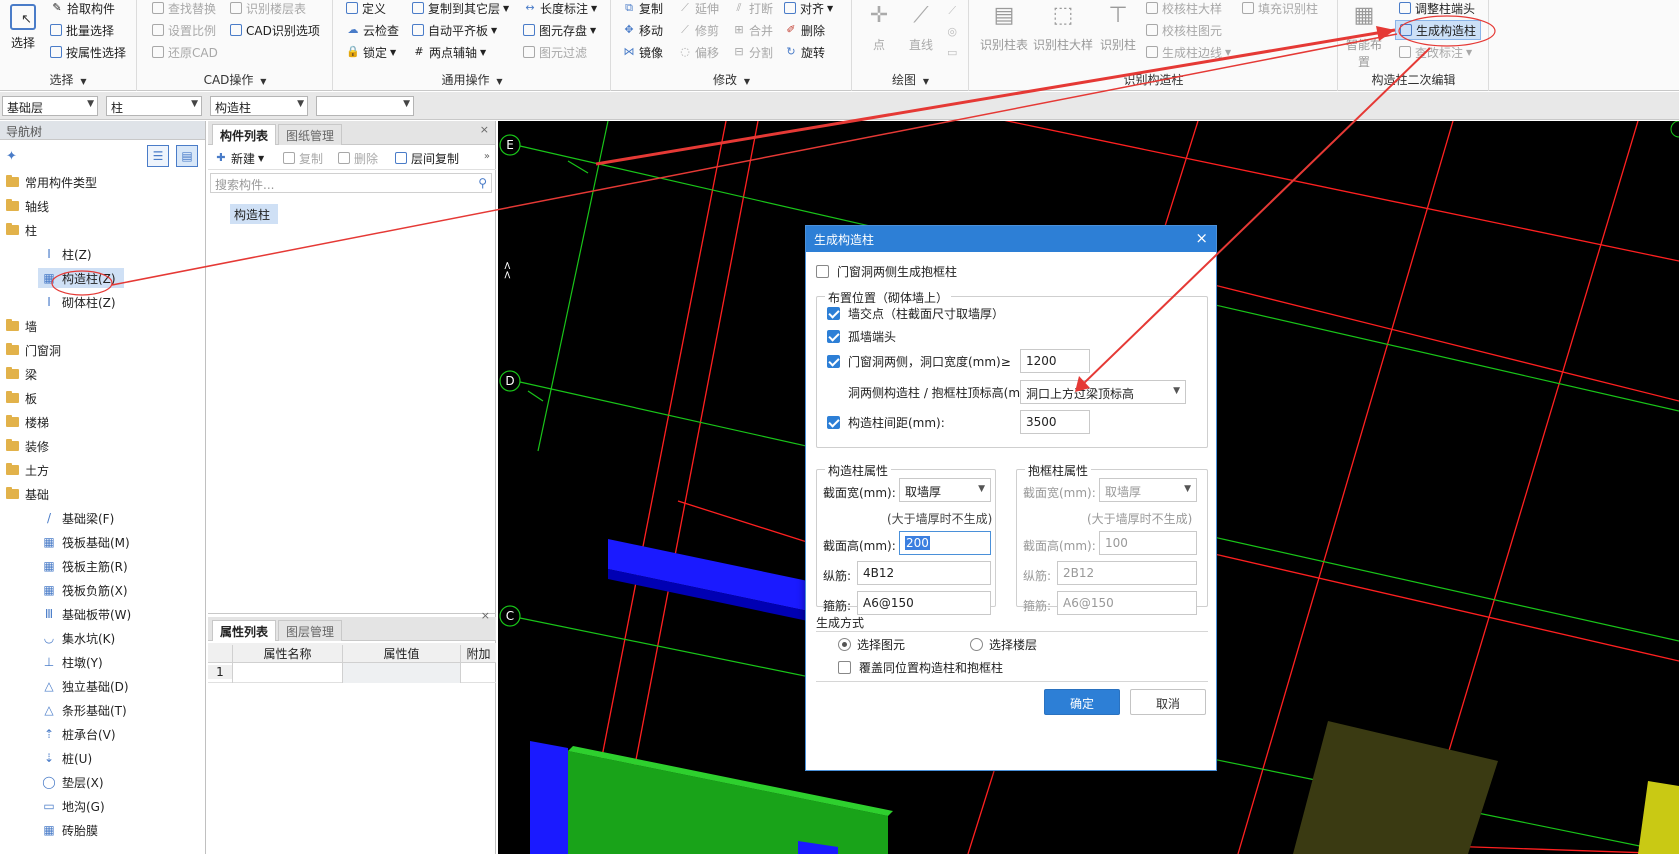 The height and width of the screenshot is (854, 1679). I want to click on tree-item: ▦ 筏板主筋(R), so click(84, 566).